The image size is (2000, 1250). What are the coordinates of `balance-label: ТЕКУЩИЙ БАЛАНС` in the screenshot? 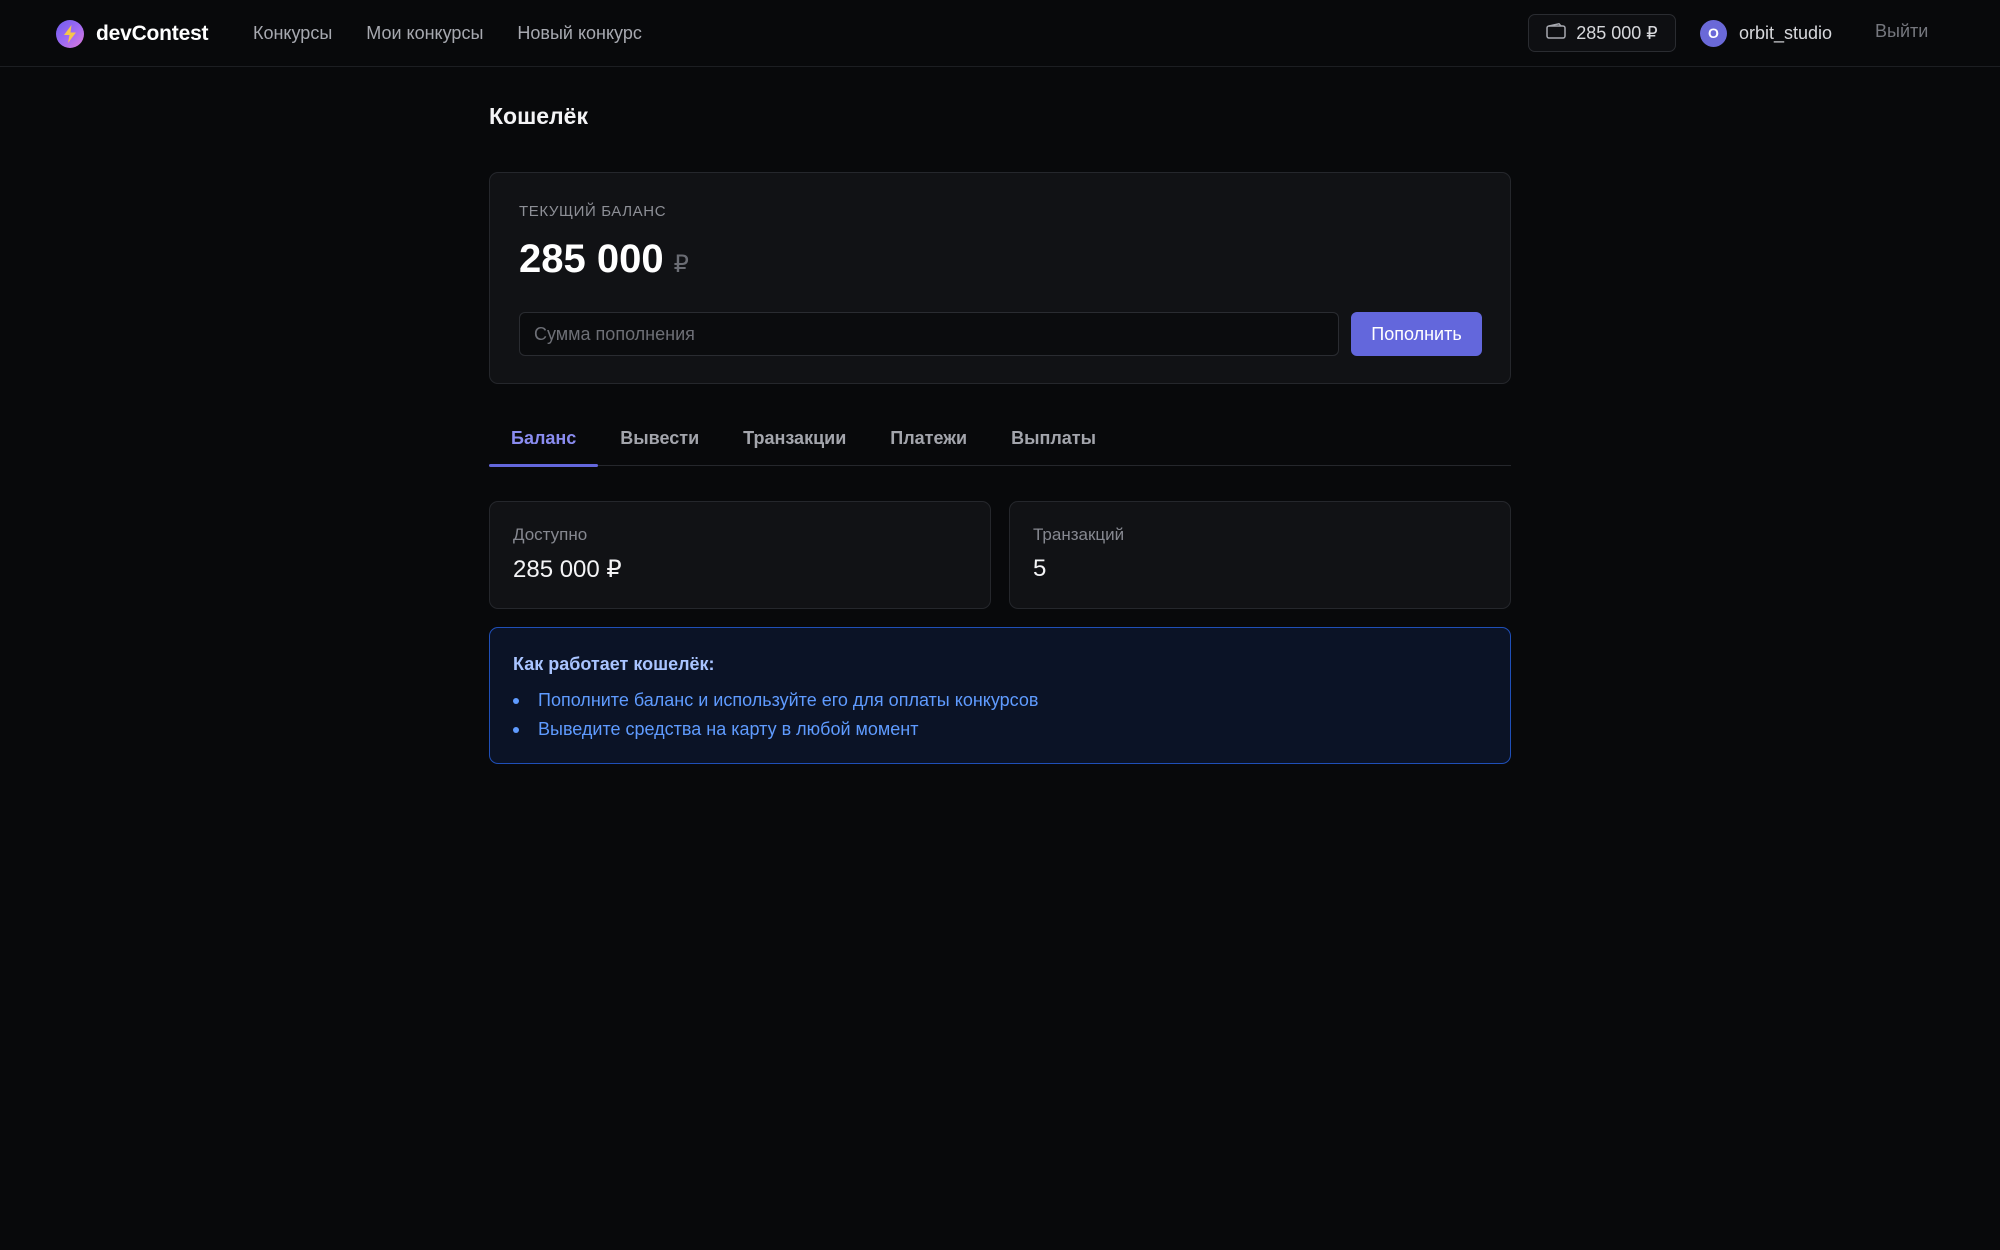 It's located at (593, 211).